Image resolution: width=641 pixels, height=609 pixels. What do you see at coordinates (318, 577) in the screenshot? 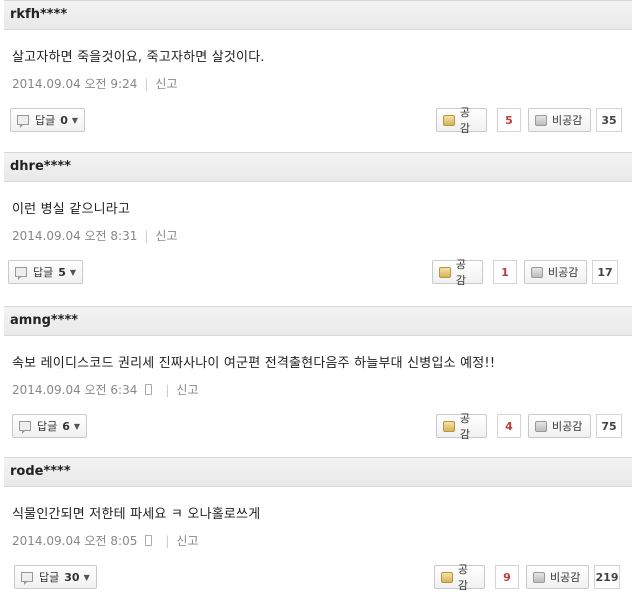
I see `comment-actions: 답글 30 ▼ 공감 9 비공감 219` at bounding box center [318, 577].